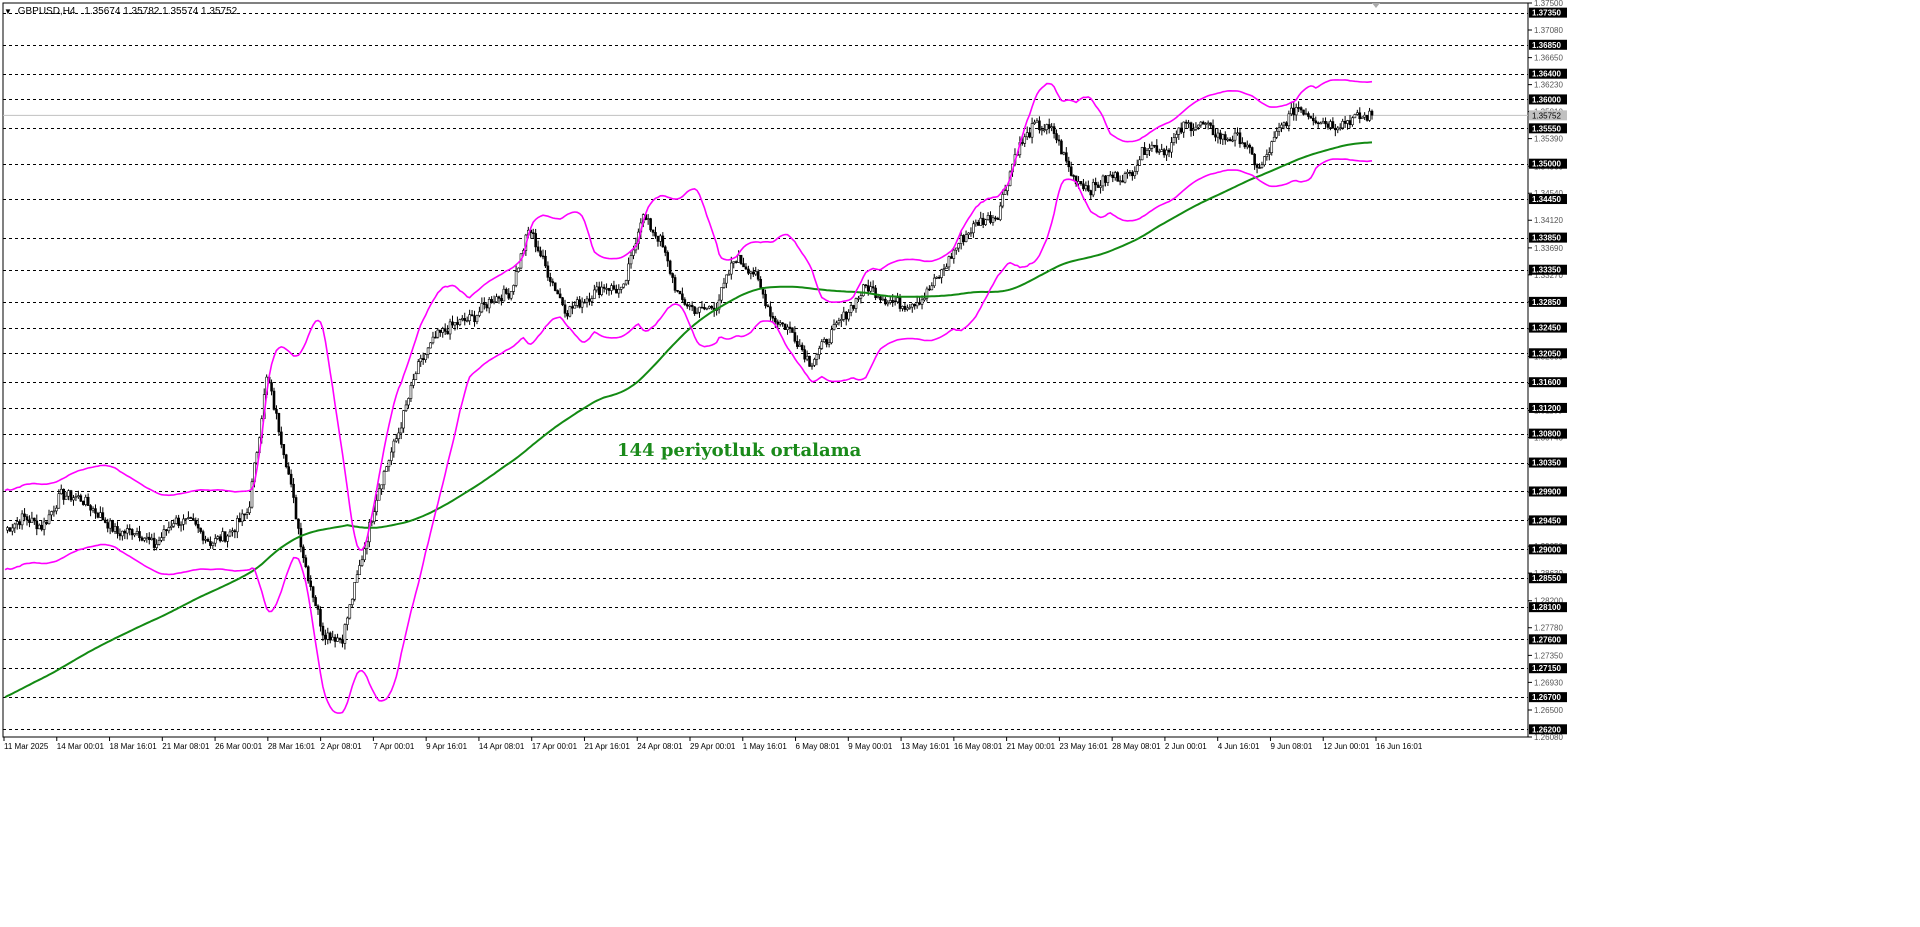  Describe the element at coordinates (161, 11) in the screenshot. I see `ohlc-values: 1.35674 1.35782 1.35574 1.35752` at that location.